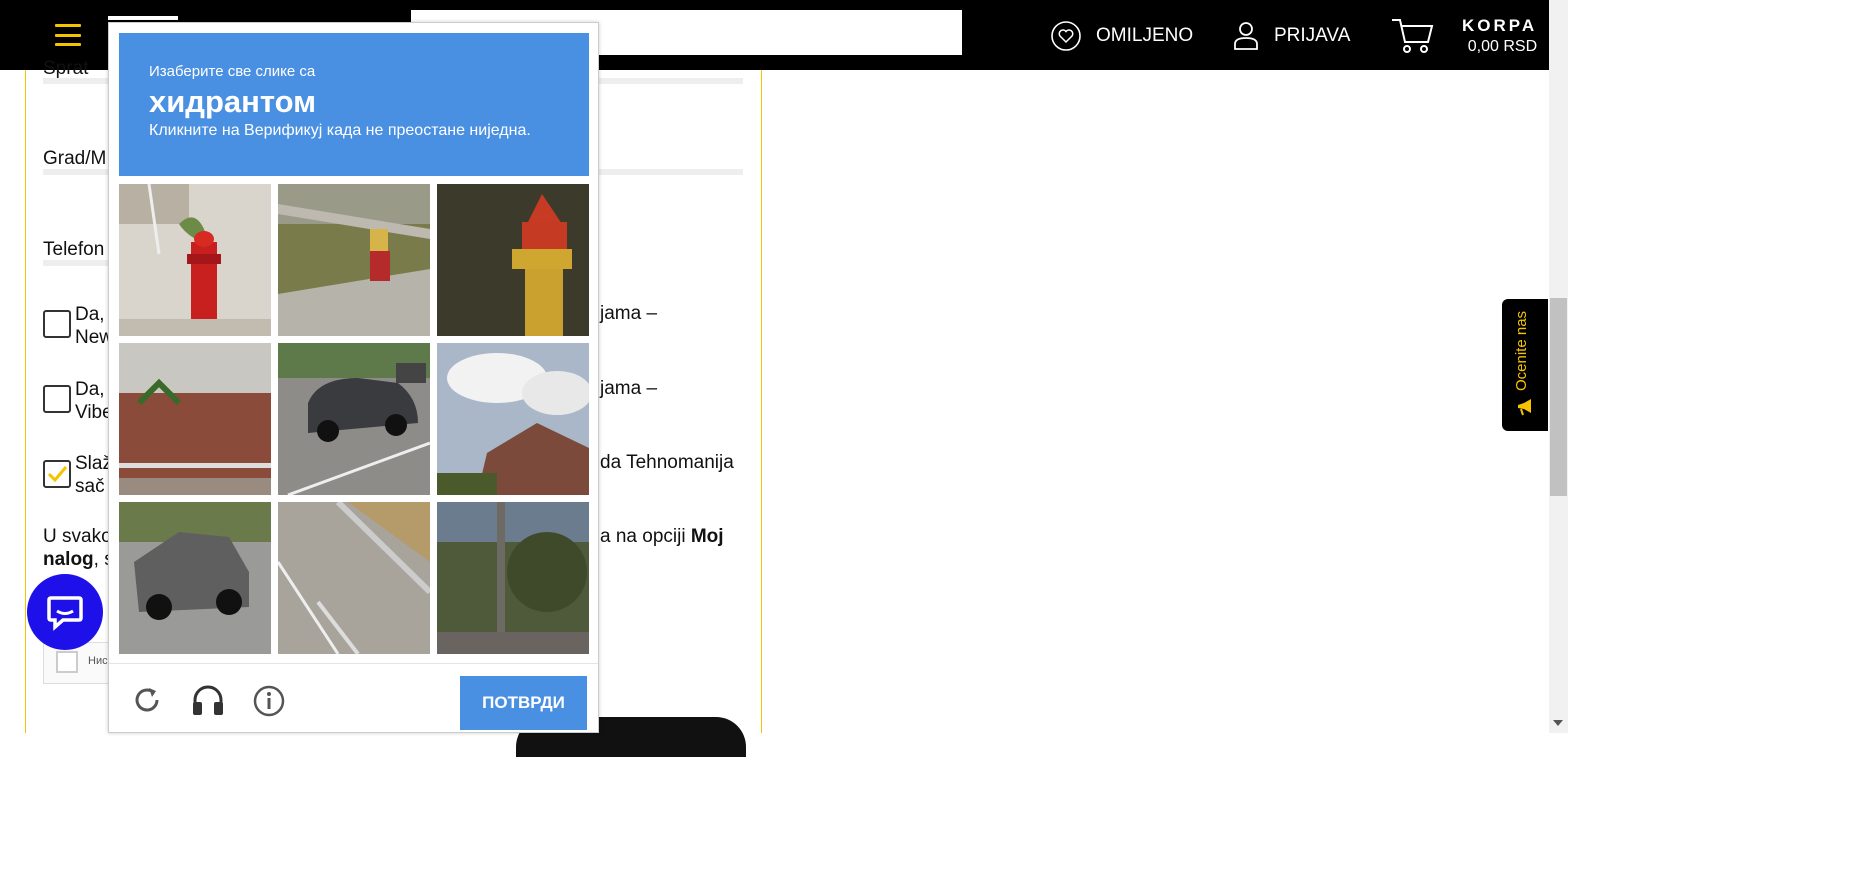  What do you see at coordinates (66, 68) in the screenshot?
I see `floor-label: Sprat` at bounding box center [66, 68].